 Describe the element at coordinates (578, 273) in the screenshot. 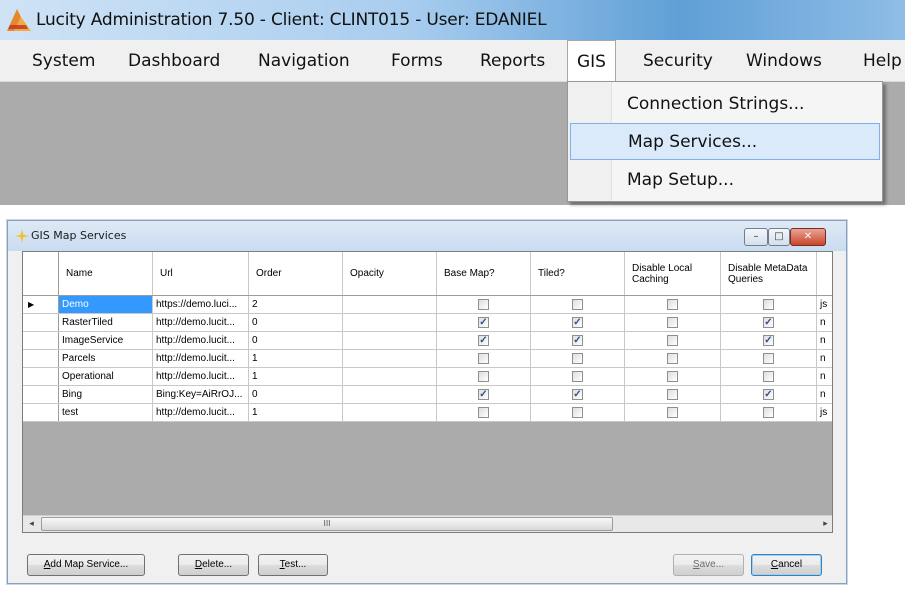

I see `column-header-tiled: Tiled?` at that location.